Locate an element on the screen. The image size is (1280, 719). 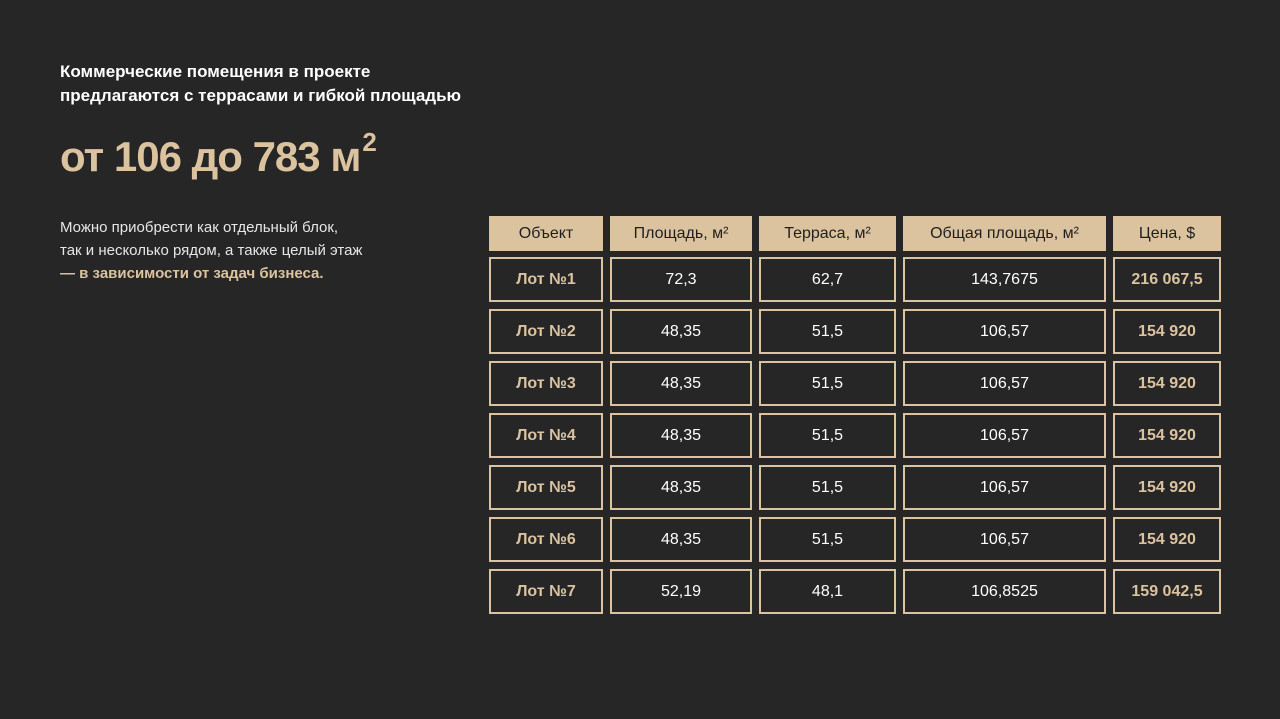
cell-lot: Лот №4 is located at coordinates (546, 435).